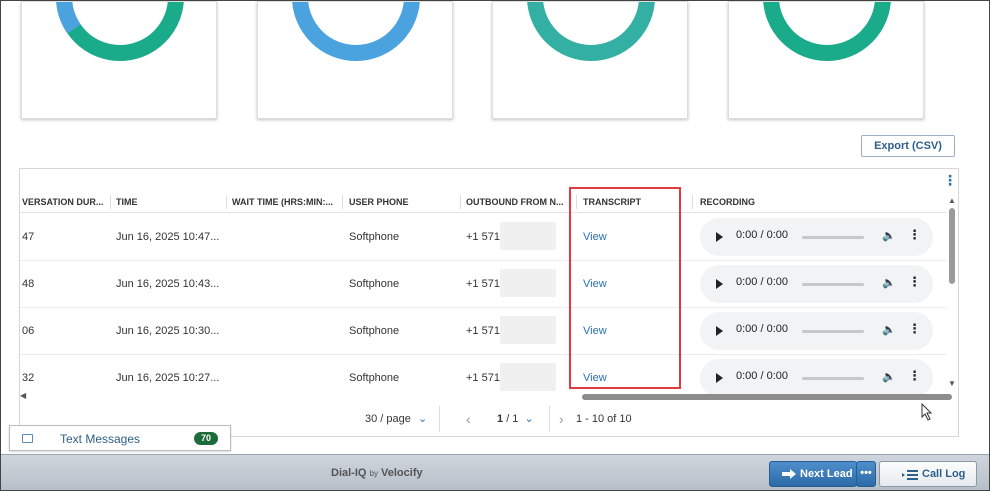 Image resolution: width=990 pixels, height=491 pixels. I want to click on page-select: 1 / 1 ⌄, so click(515, 419).